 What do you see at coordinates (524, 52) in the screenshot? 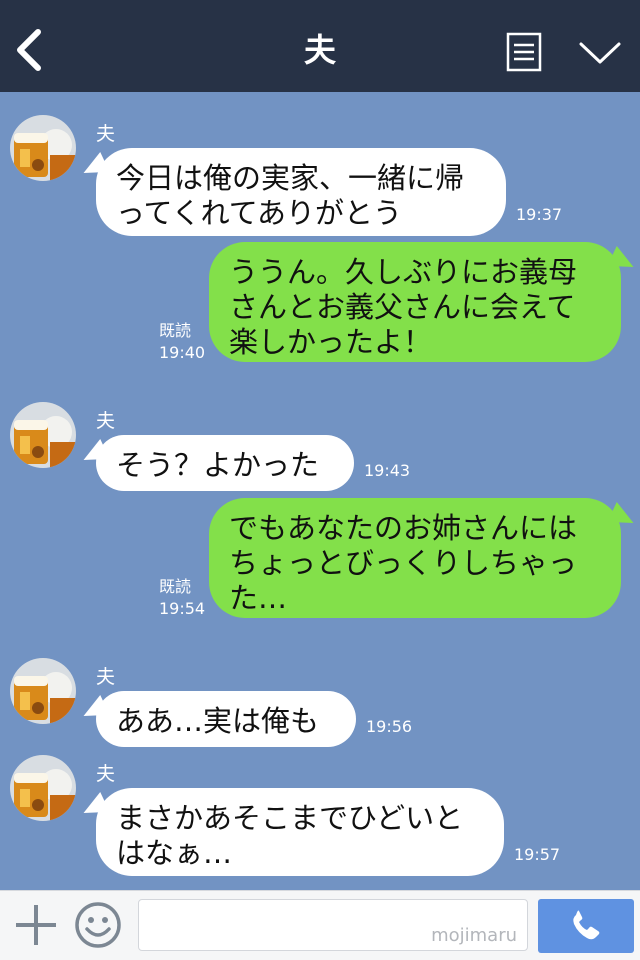
I see `menu-list-icon` at bounding box center [524, 52].